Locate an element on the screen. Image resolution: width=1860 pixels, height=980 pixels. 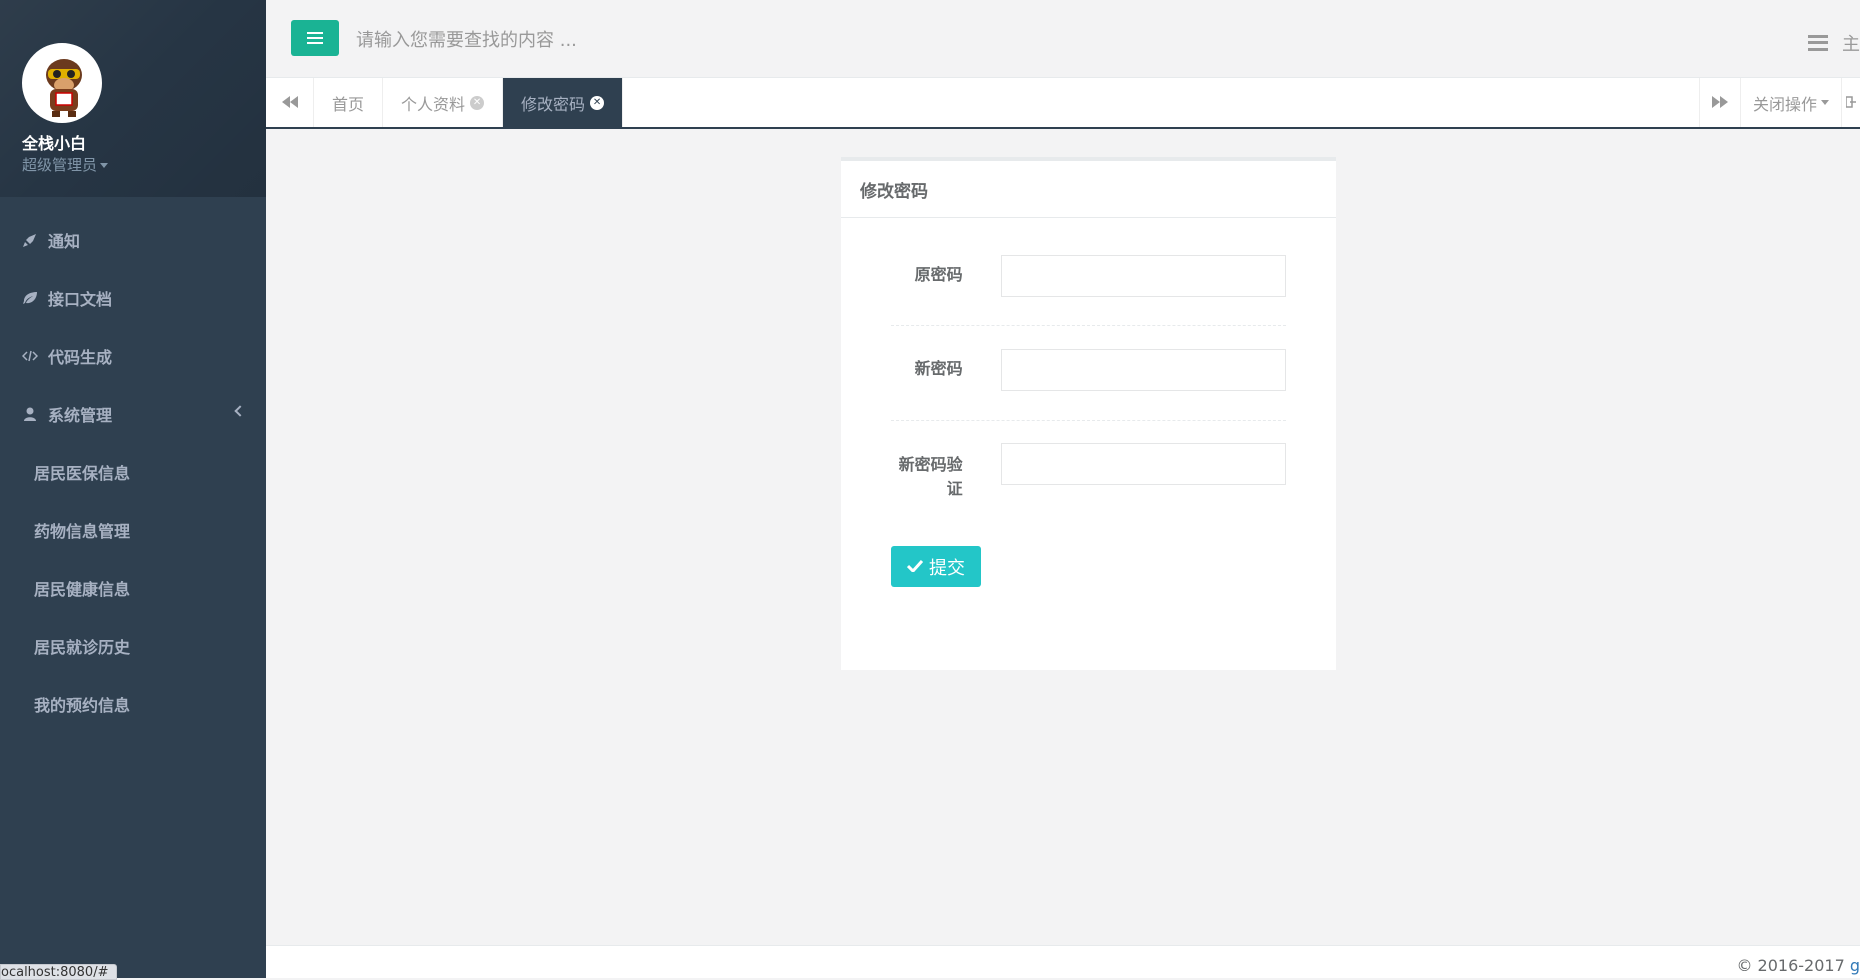
new-password-field is located at coordinates (1143, 370).